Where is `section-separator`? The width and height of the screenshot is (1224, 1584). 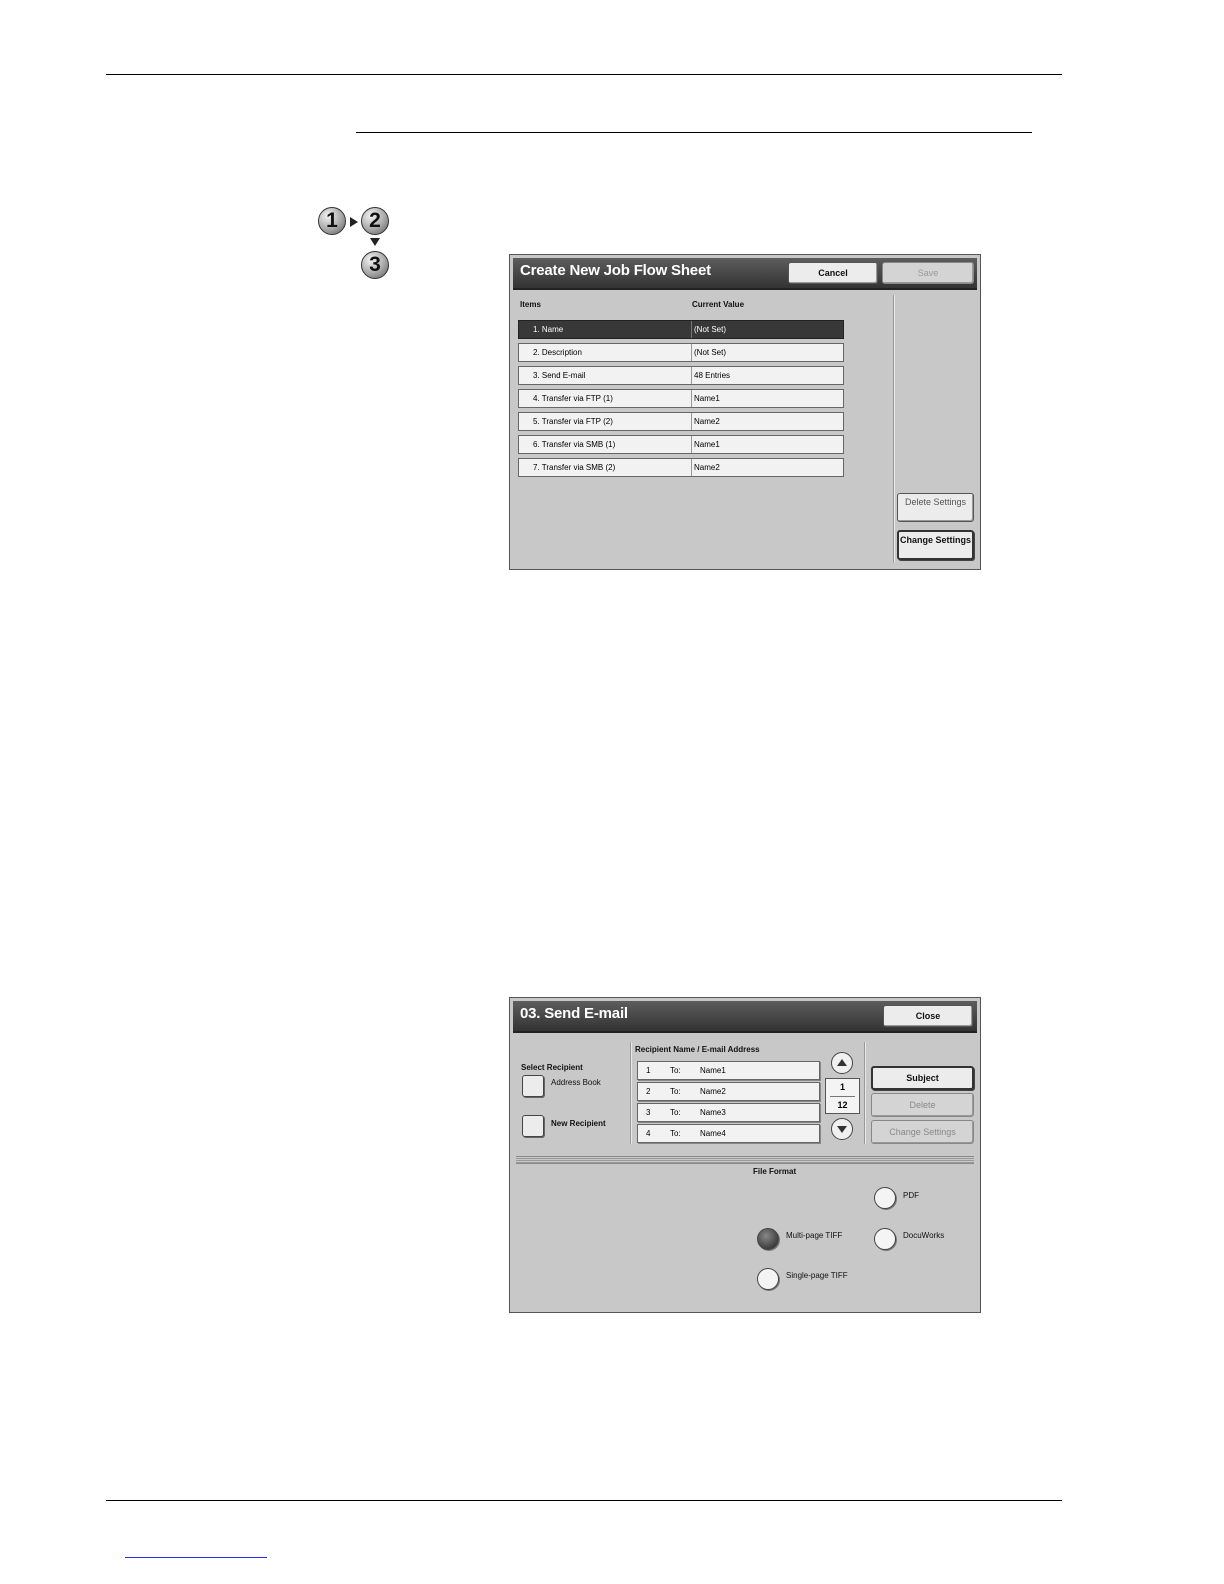
section-separator is located at coordinates (745, 1160).